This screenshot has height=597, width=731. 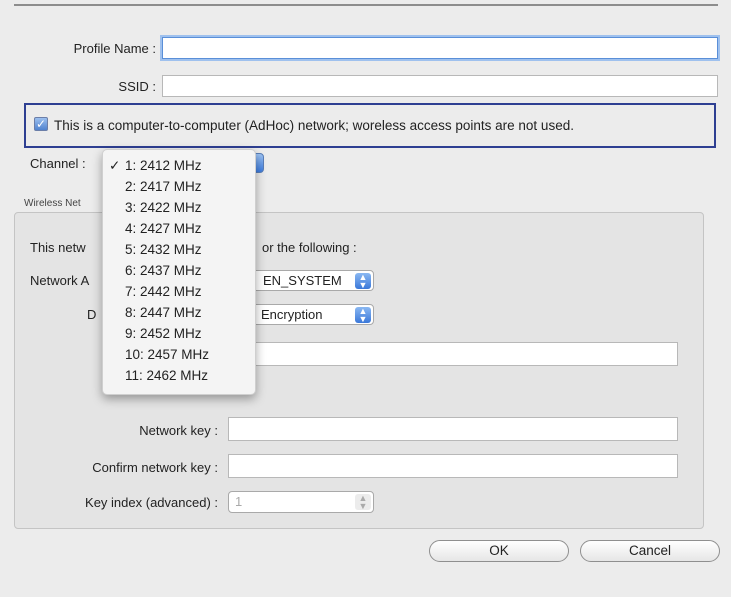 What do you see at coordinates (58, 163) in the screenshot?
I see `channel-label: Channel :` at bounding box center [58, 163].